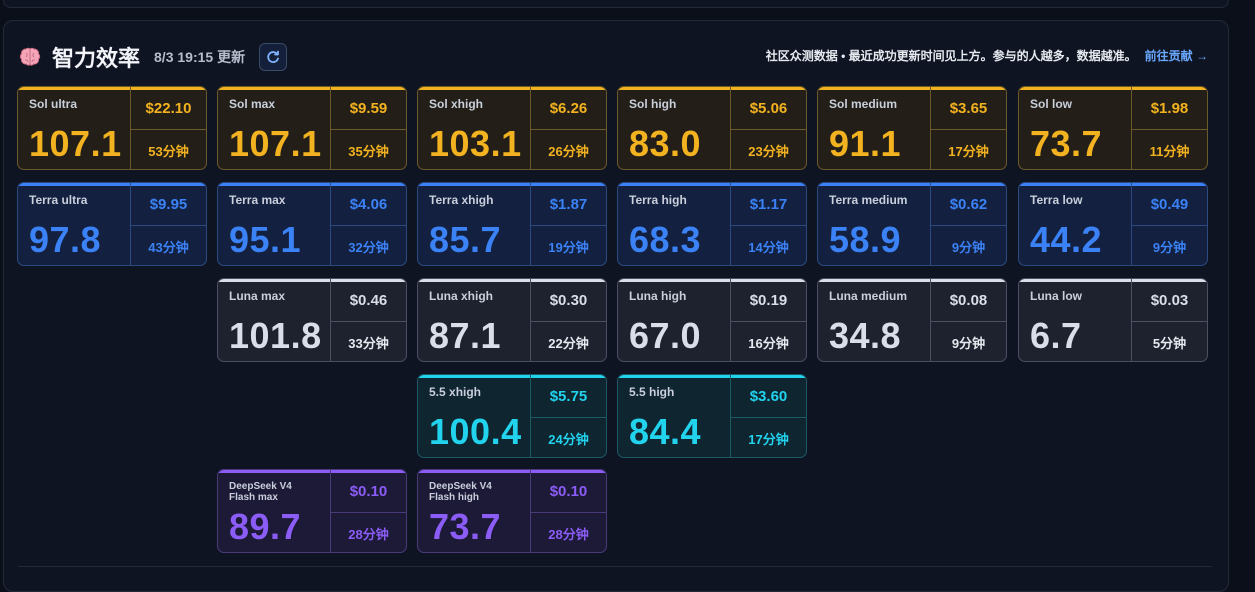 This screenshot has width=1255, height=592. Describe the element at coordinates (461, 200) in the screenshot. I see `model-name: Terra xhigh` at that location.